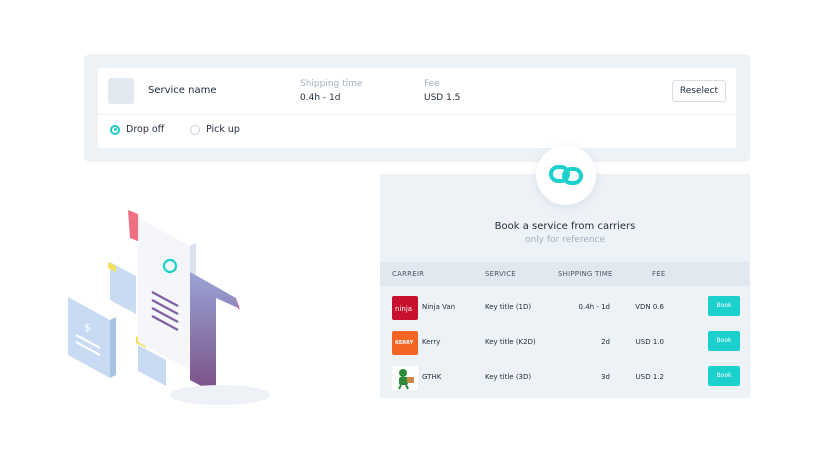 Image resolution: width=820 pixels, height=450 pixels. What do you see at coordinates (565, 226) in the screenshot?
I see `booking-title: Book a service from carriers` at bounding box center [565, 226].